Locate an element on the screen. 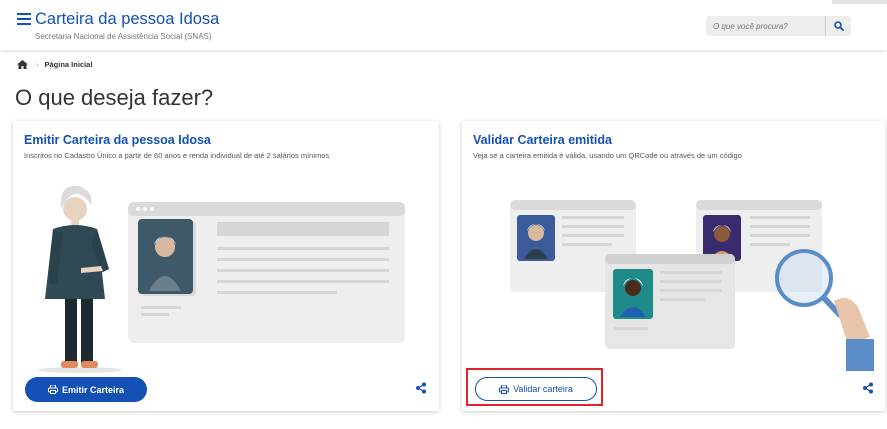 Image resolution: width=887 pixels, height=429 pixels. validar-carteira-button: Validar carteira is located at coordinates (536, 389).